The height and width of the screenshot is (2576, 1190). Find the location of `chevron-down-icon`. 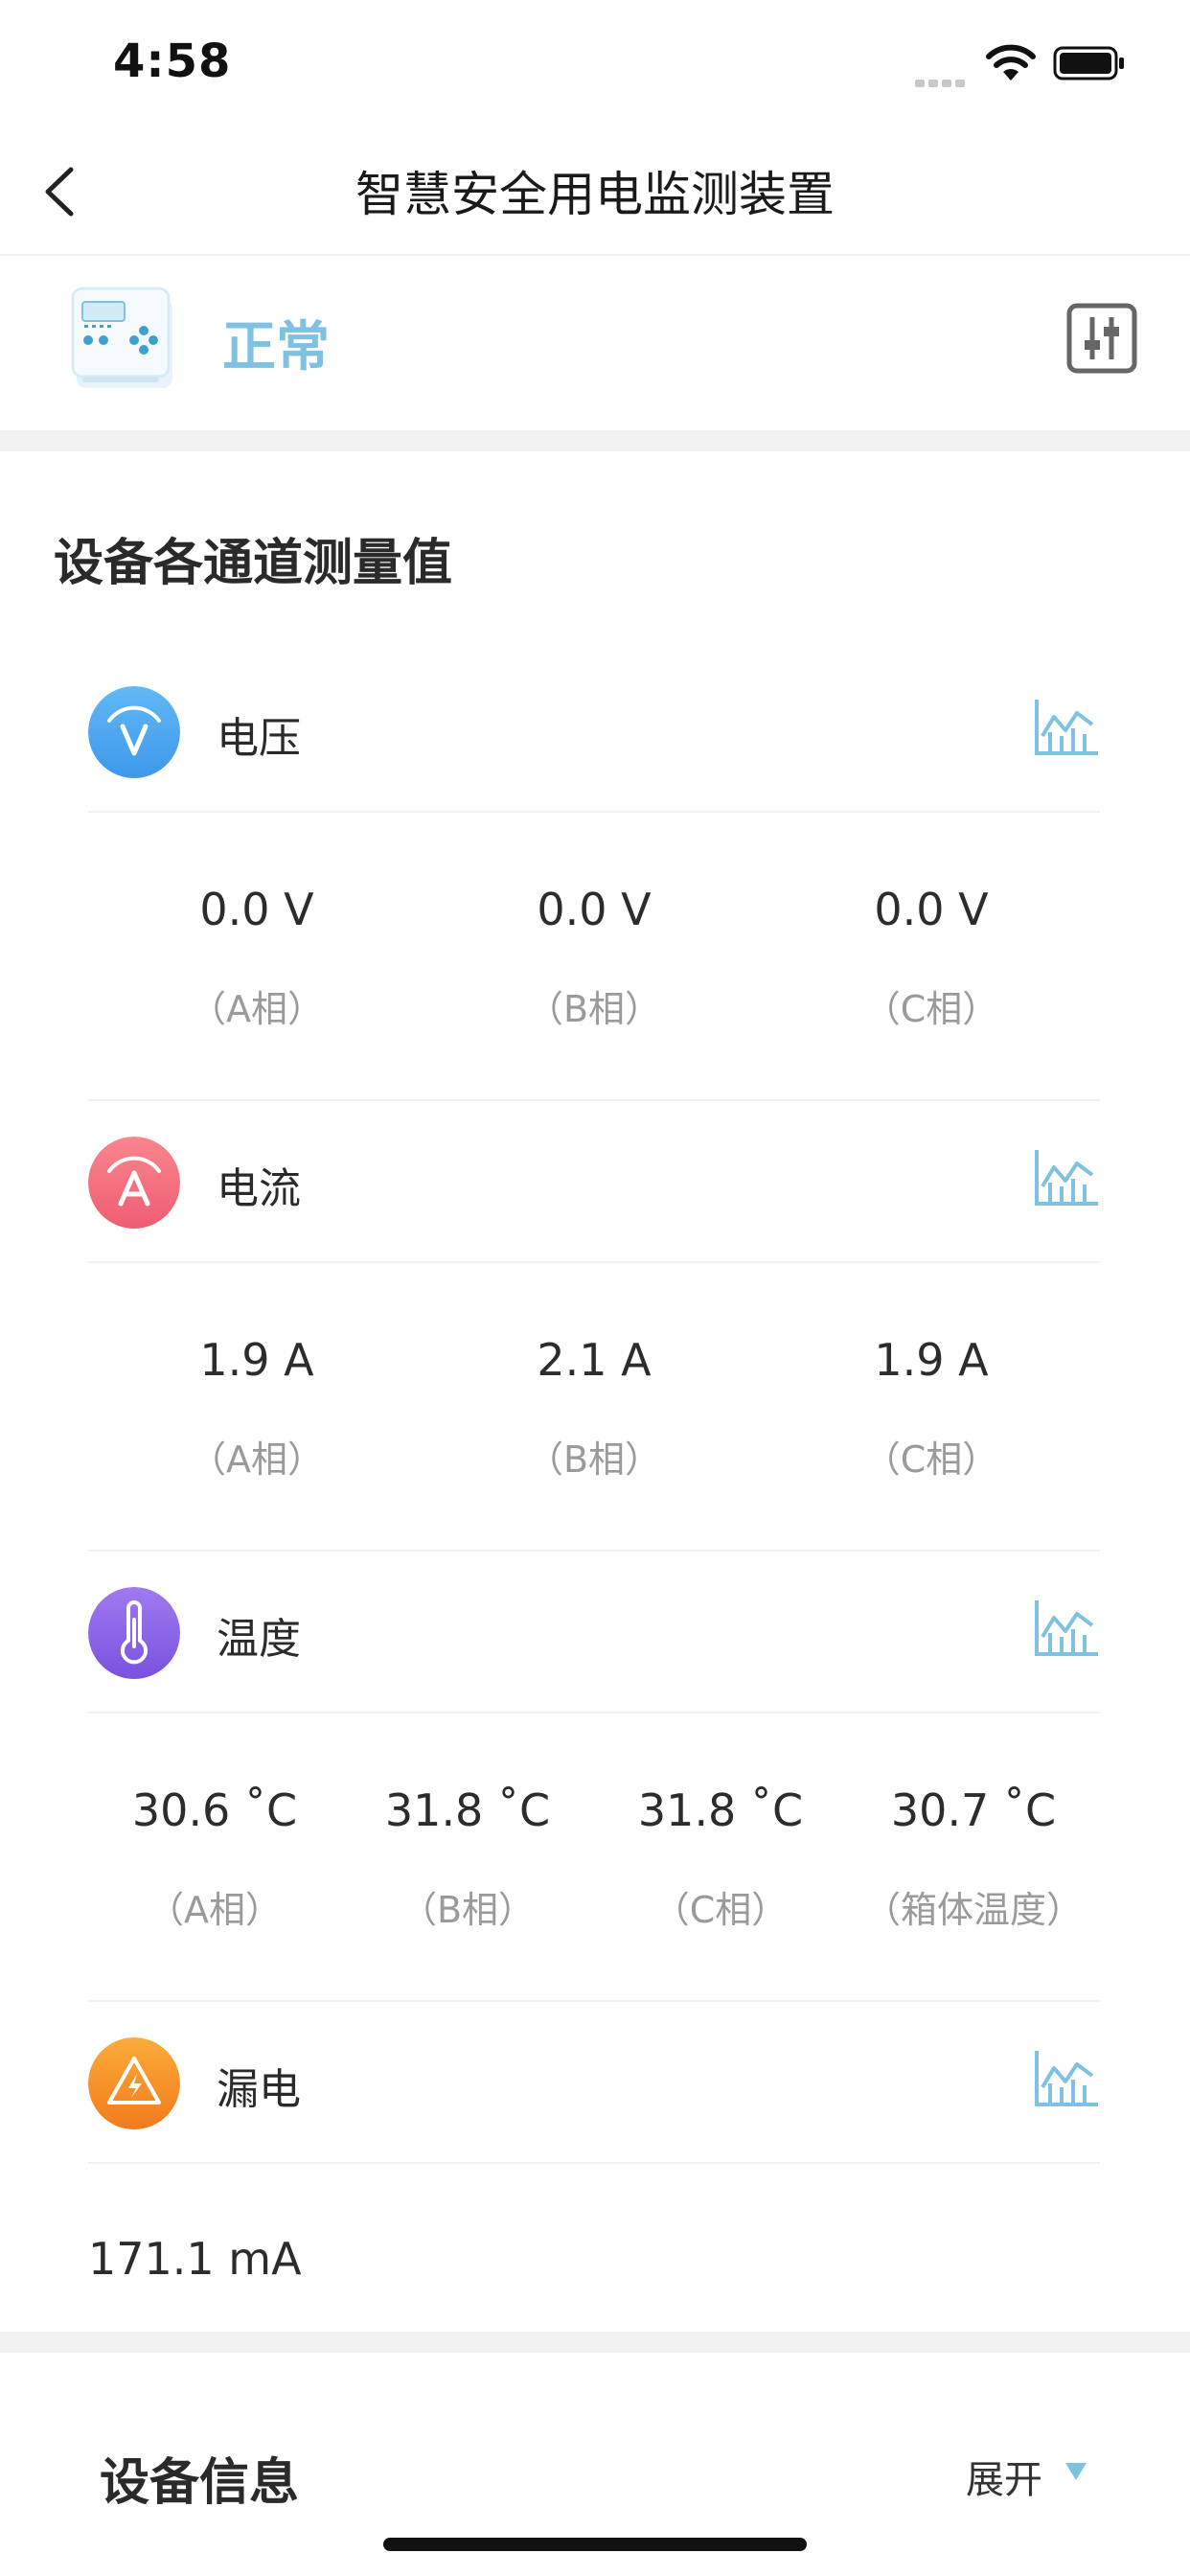

chevron-down-icon is located at coordinates (1076, 2471).